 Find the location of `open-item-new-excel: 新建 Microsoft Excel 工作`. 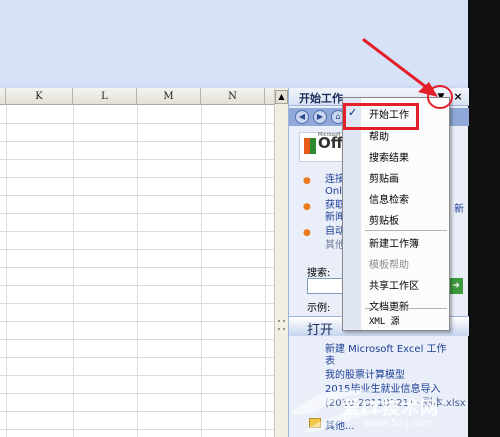

open-item-new-excel: 新建 Microsoft Excel 工作 is located at coordinates (386, 347).